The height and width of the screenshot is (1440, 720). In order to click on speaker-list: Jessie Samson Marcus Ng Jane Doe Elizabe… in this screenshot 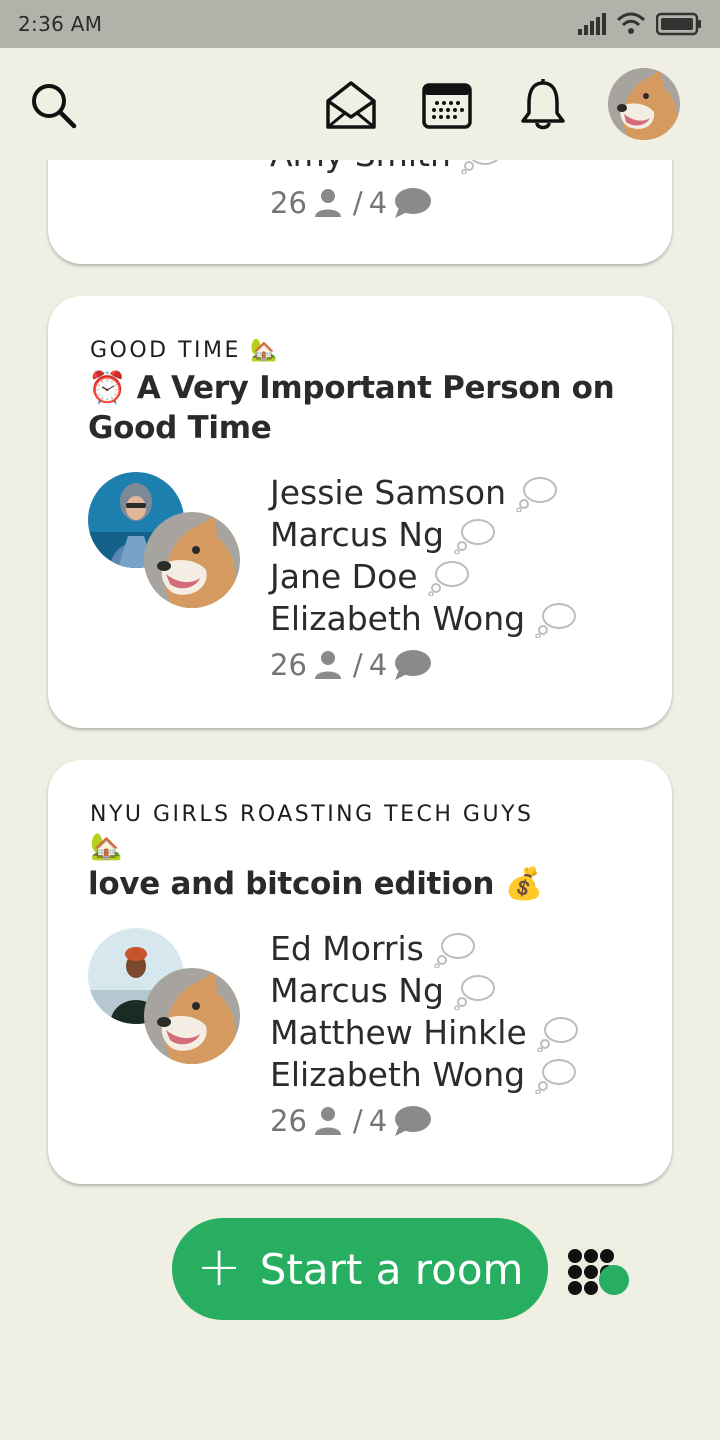, I will do `click(423, 556)`.